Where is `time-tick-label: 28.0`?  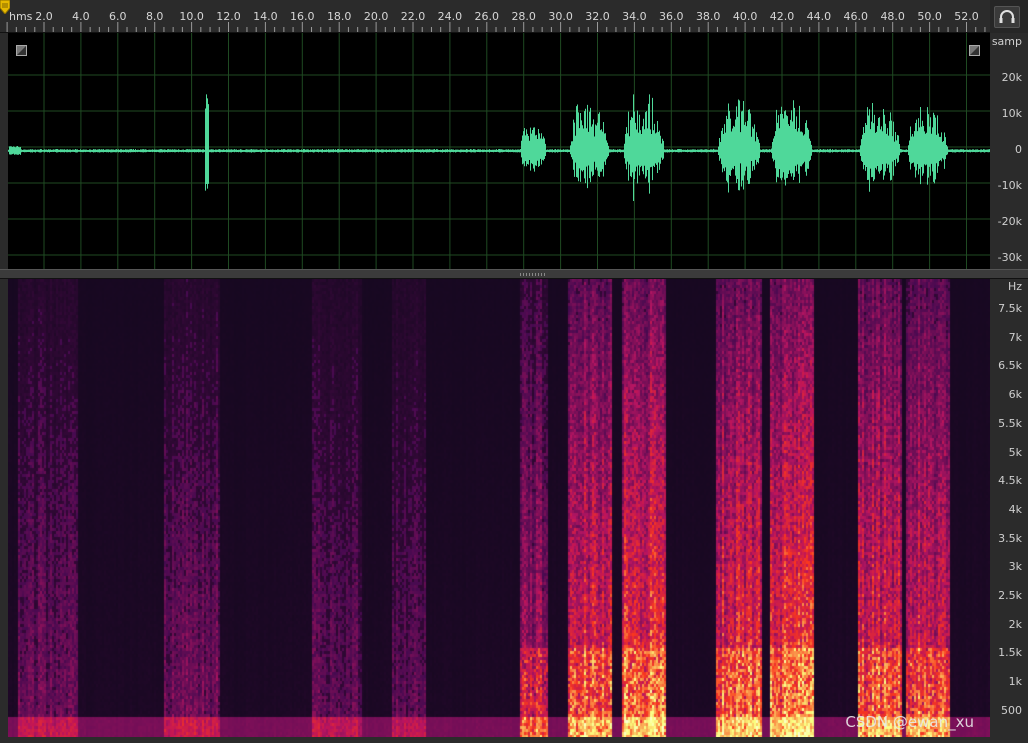 time-tick-label: 28.0 is located at coordinates (523, 16).